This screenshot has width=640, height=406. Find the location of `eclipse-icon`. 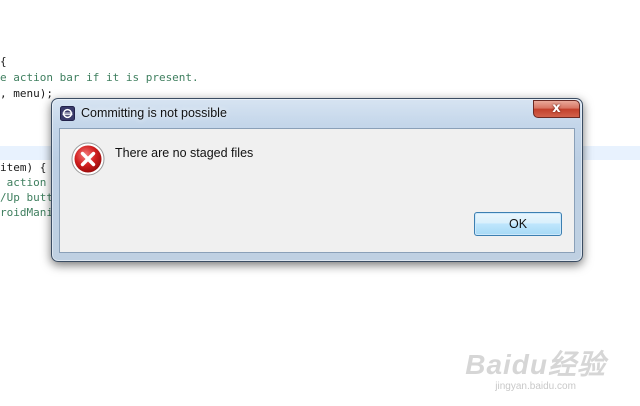

eclipse-icon is located at coordinates (67, 113).